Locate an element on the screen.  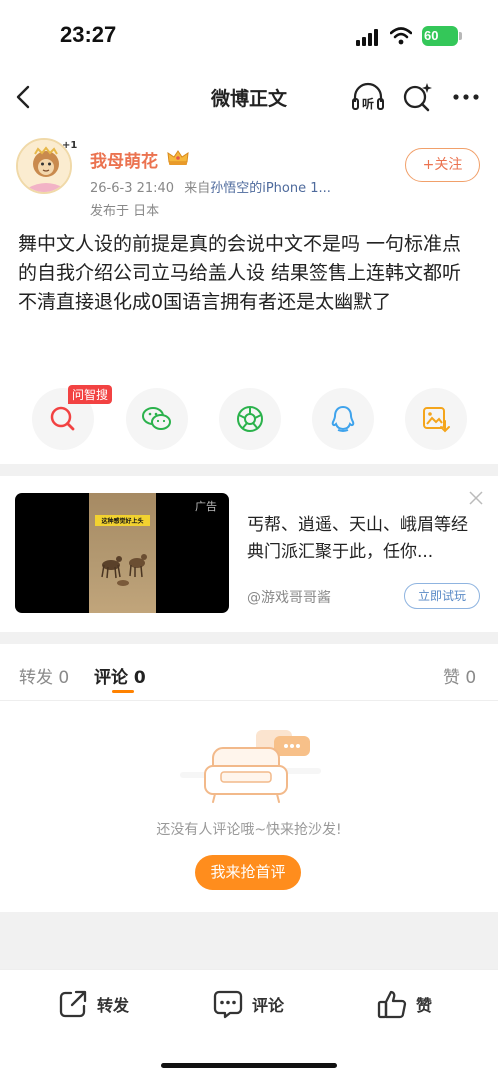
listen-label: 听 is located at coordinates (368, 103).